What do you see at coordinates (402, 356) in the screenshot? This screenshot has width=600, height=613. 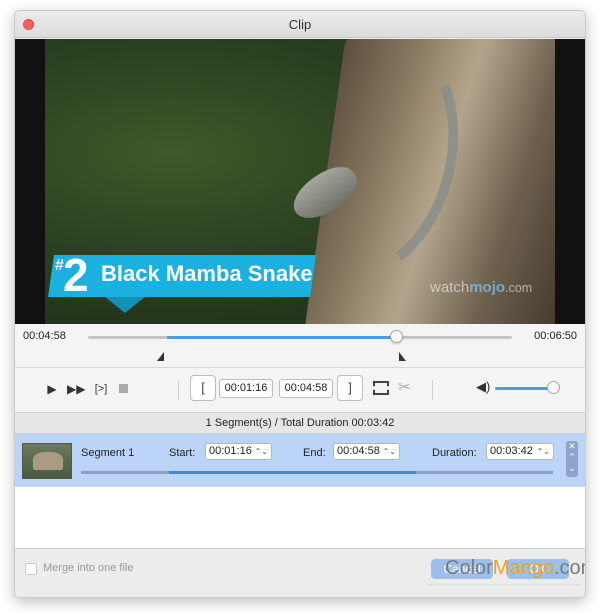 I see `end-marker-icon` at bounding box center [402, 356].